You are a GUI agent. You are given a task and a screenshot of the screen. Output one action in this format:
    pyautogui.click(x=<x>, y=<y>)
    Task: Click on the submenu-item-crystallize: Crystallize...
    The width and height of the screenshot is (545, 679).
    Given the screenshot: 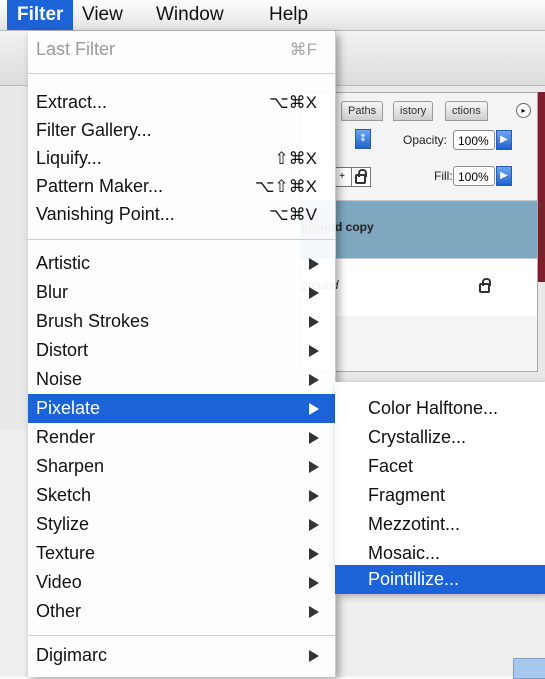 What is the action you would take?
    pyautogui.click(x=440, y=437)
    